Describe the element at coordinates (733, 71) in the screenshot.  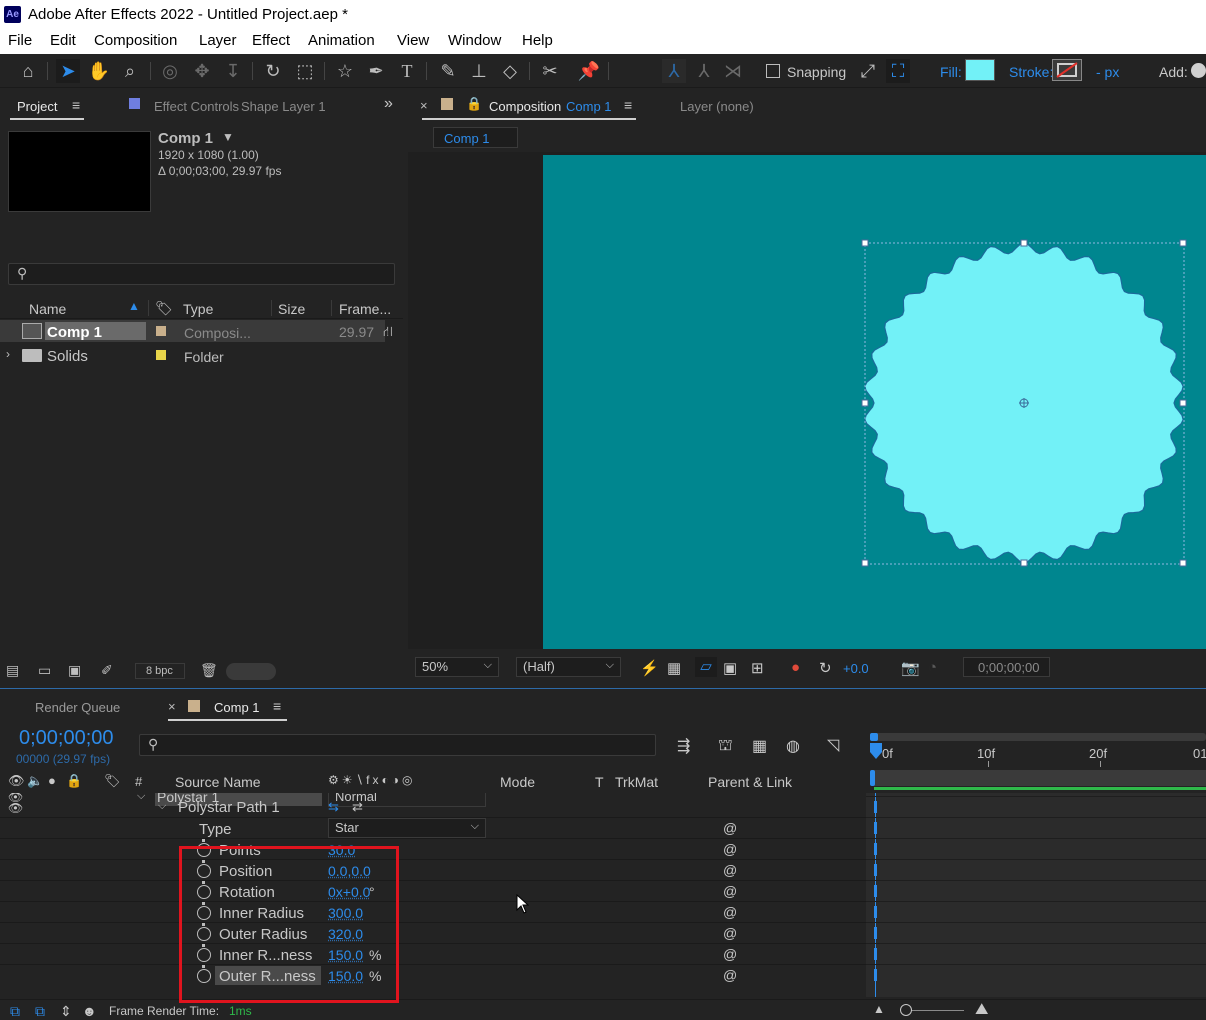
I see `axis-view-icon: ⋊` at that location.